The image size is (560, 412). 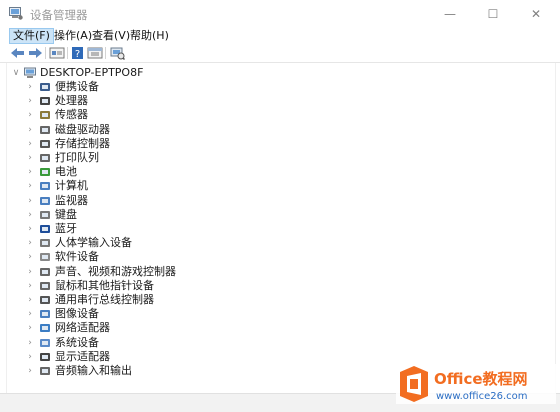 What do you see at coordinates (45, 371) in the screenshot?
I see `audio-io-icon` at bounding box center [45, 371].